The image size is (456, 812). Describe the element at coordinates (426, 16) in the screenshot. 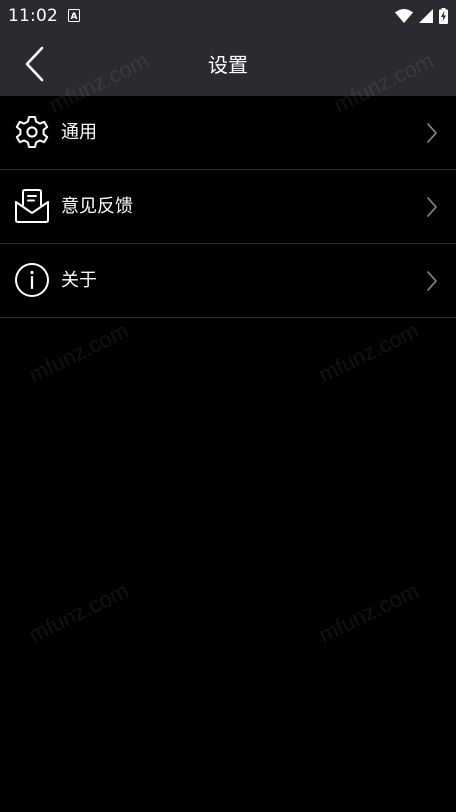

I see `cell-signal-icon` at that location.